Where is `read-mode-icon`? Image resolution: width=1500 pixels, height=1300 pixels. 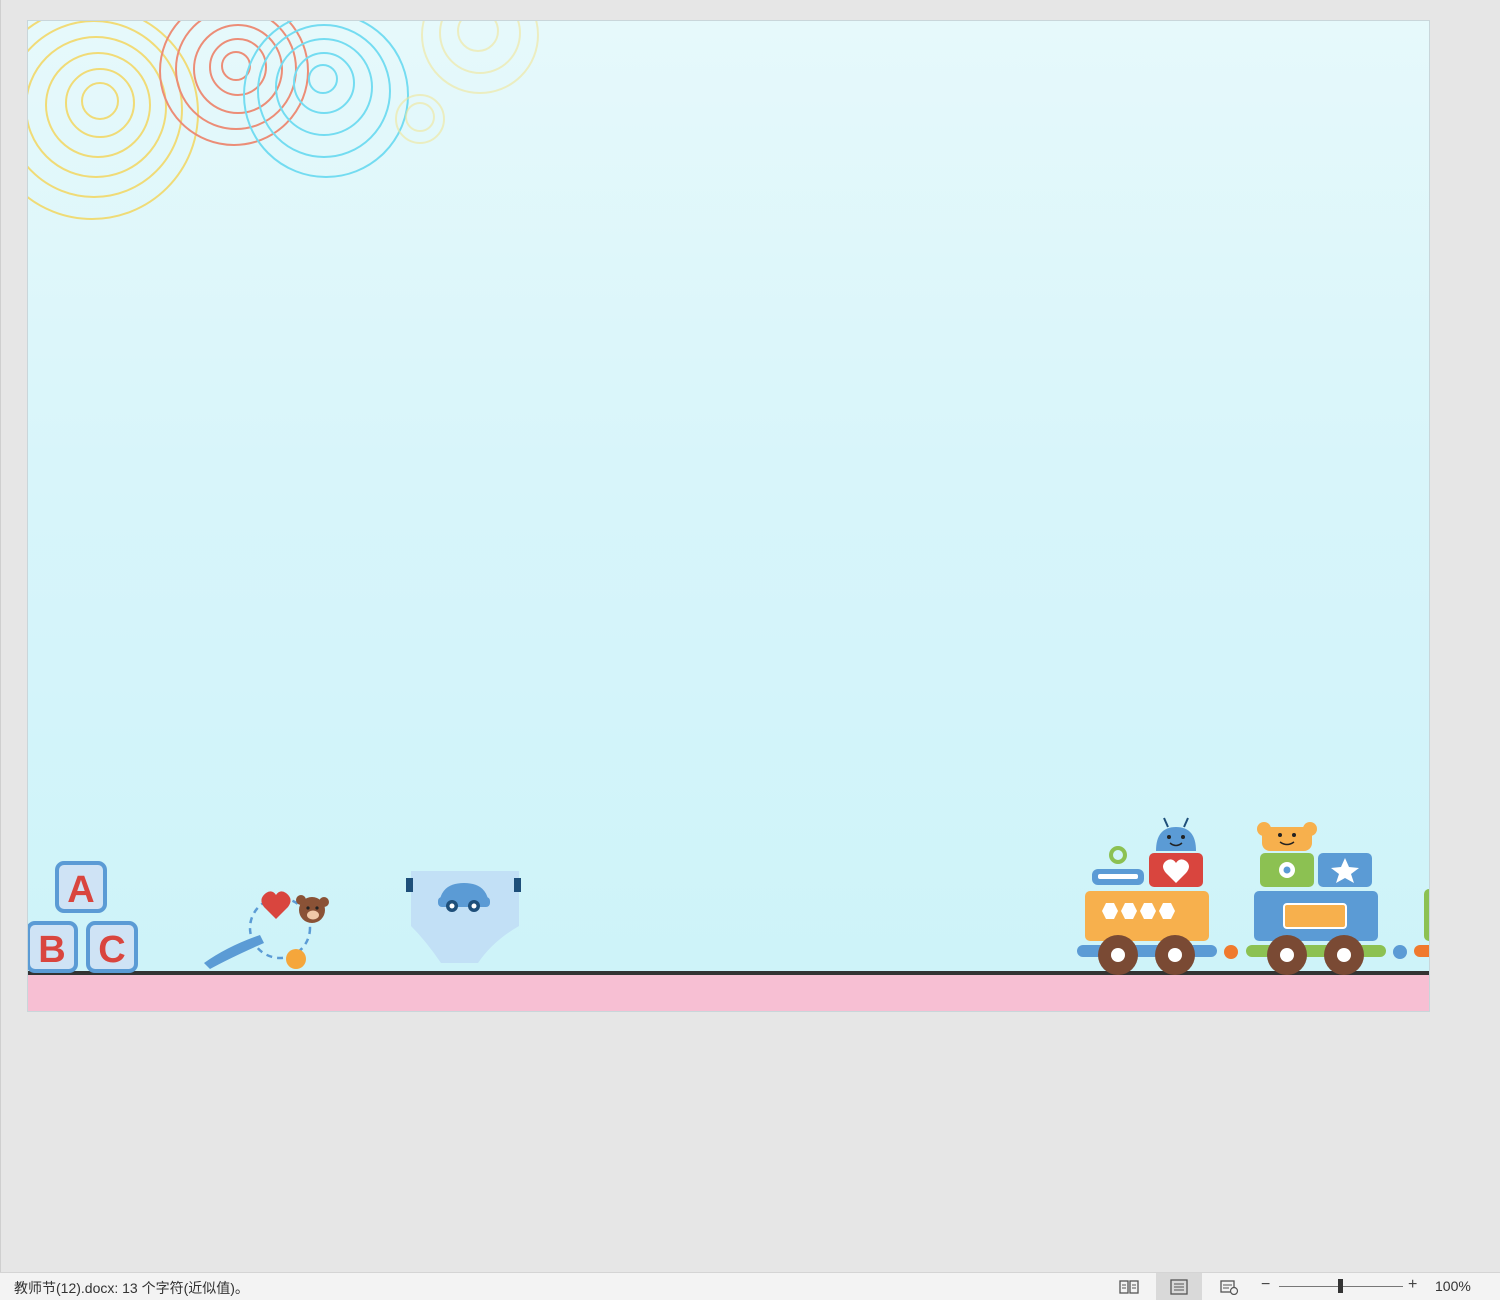
read-mode-icon is located at coordinates (1129, 1286).